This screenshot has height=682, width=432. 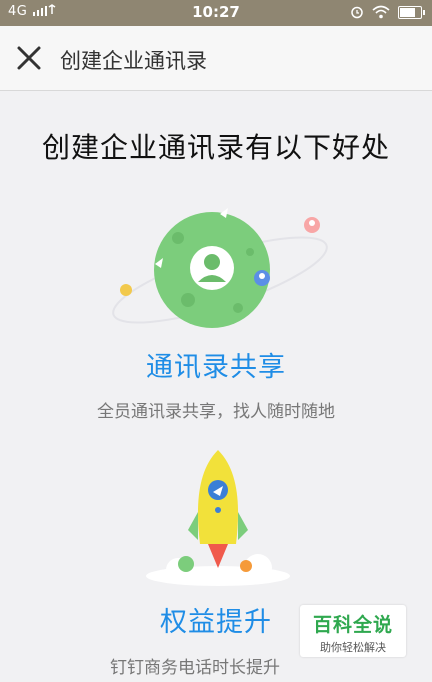 I want to click on watermark-badge: 百科全说 助你轻松解决, so click(x=353, y=631).